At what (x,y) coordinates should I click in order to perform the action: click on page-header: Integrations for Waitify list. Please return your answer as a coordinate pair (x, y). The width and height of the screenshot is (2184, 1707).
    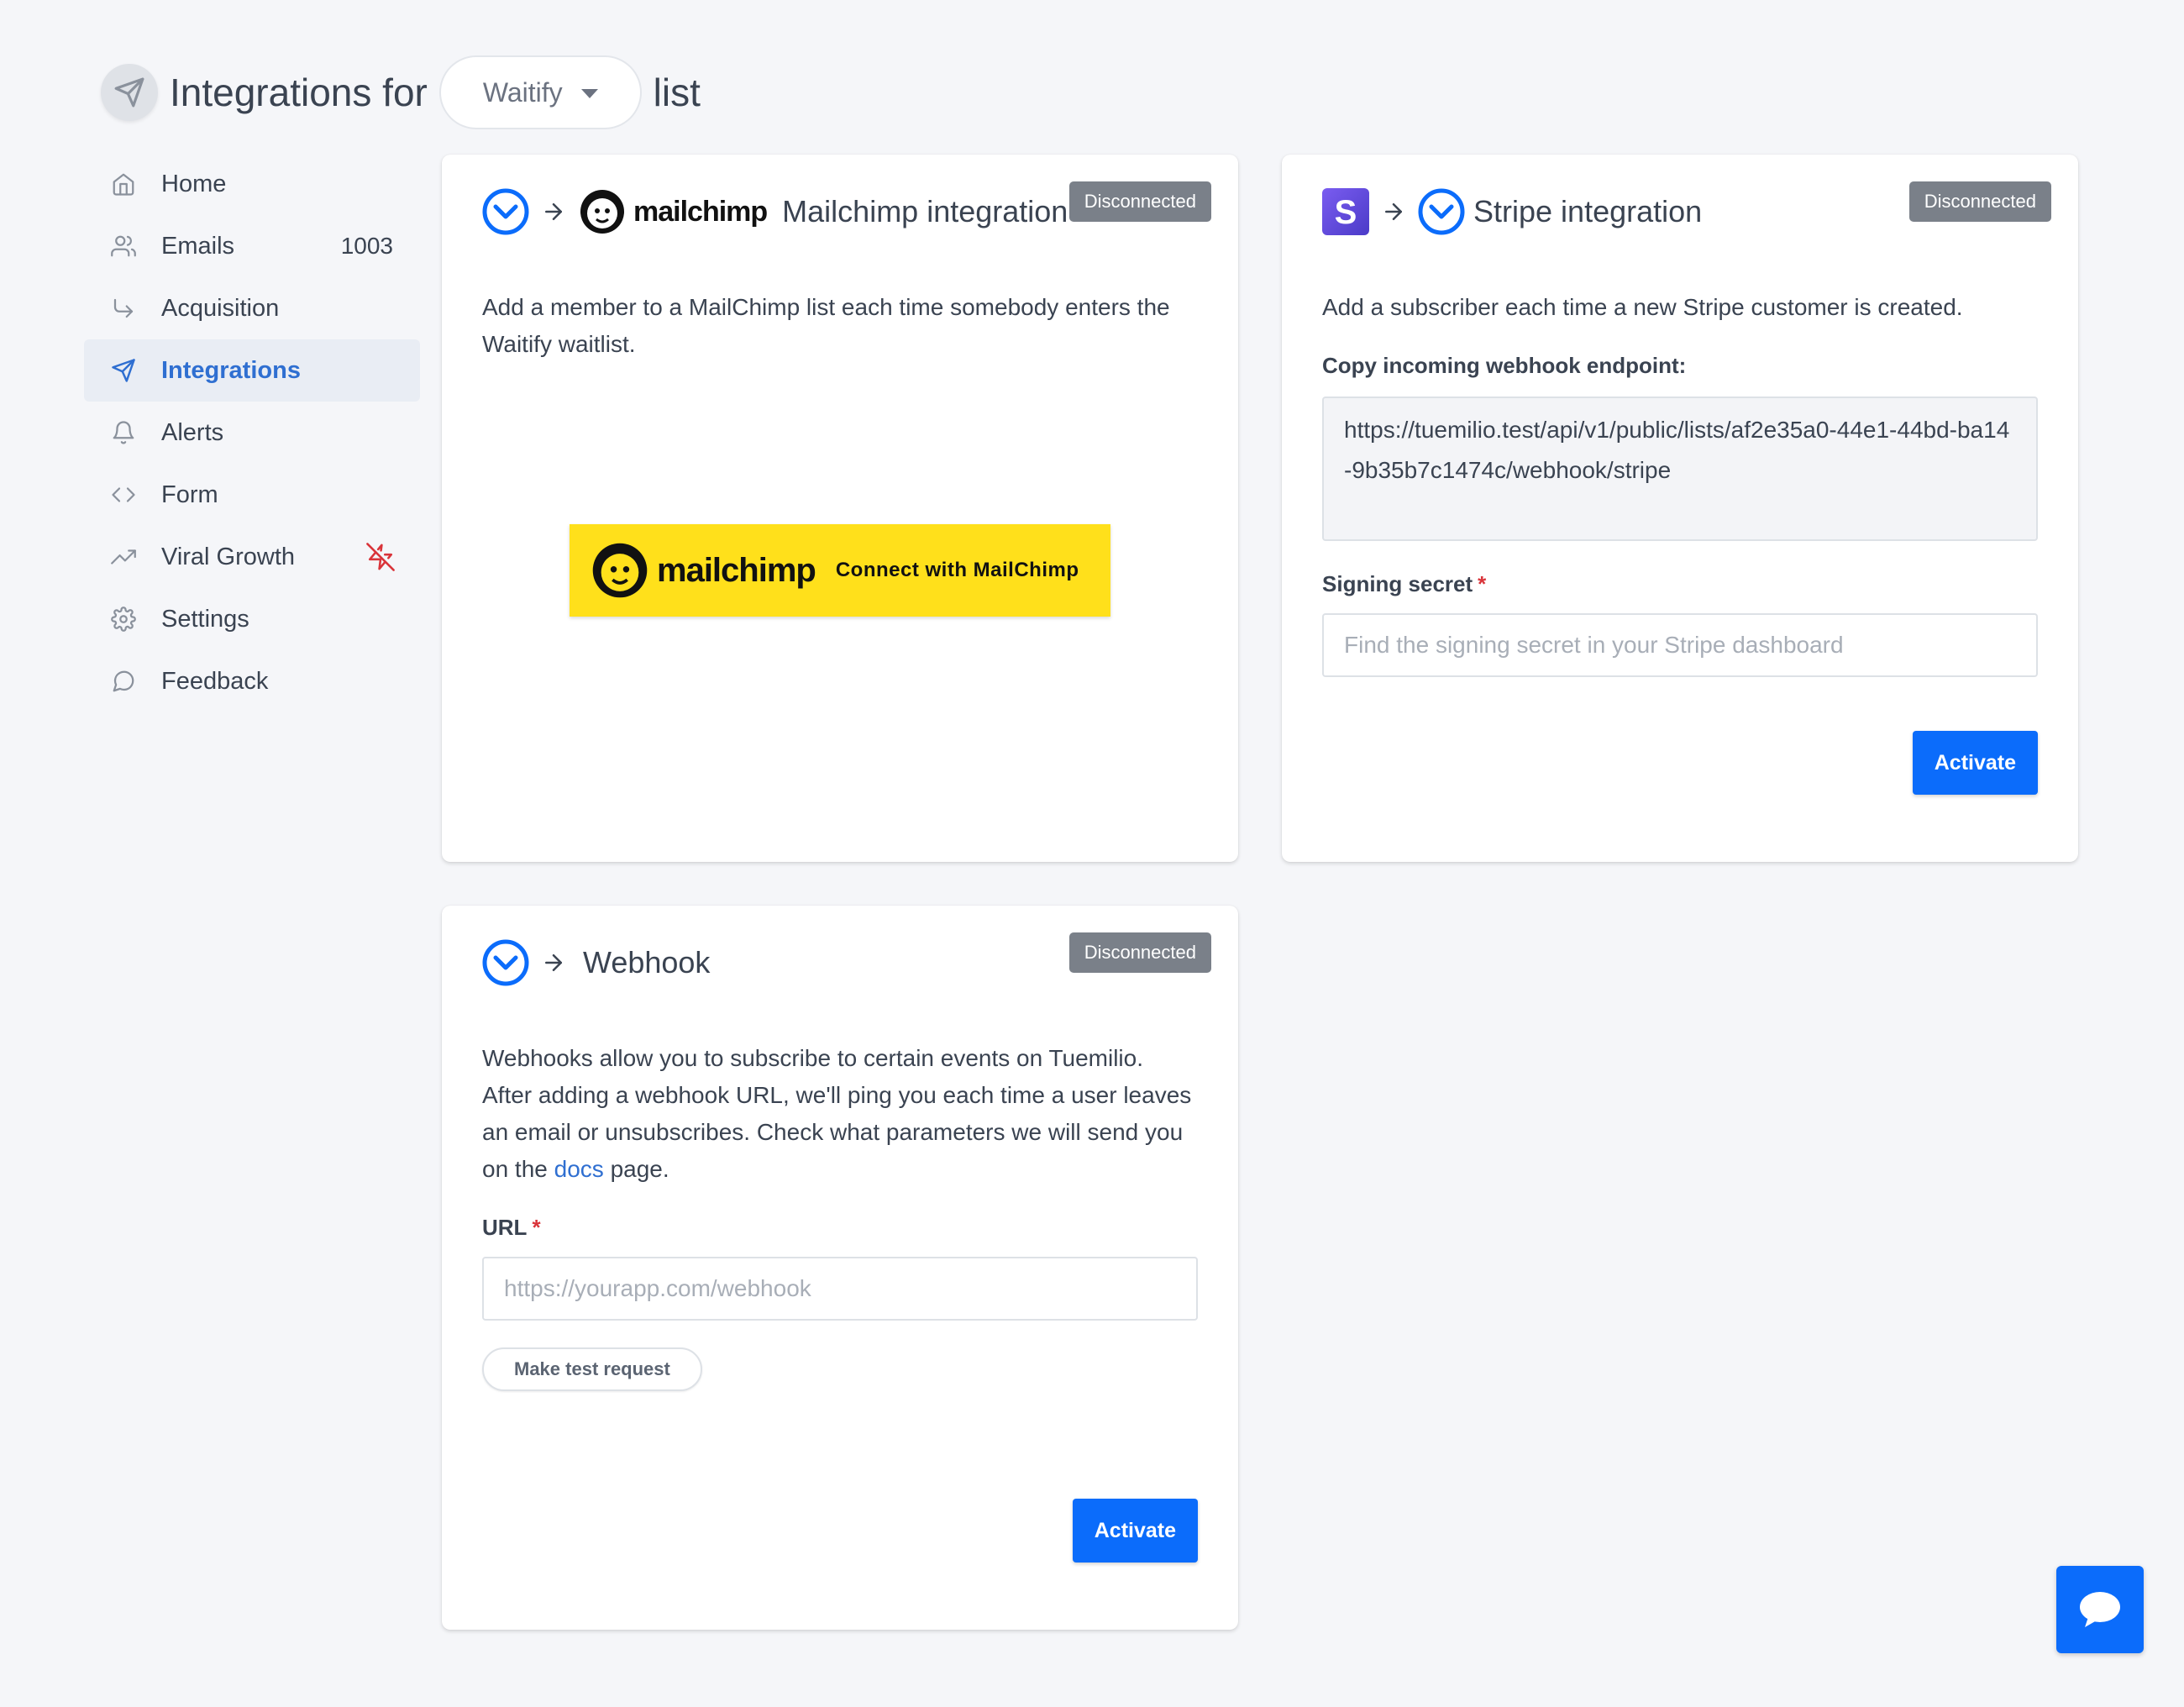
    Looking at the image, I should click on (401, 92).